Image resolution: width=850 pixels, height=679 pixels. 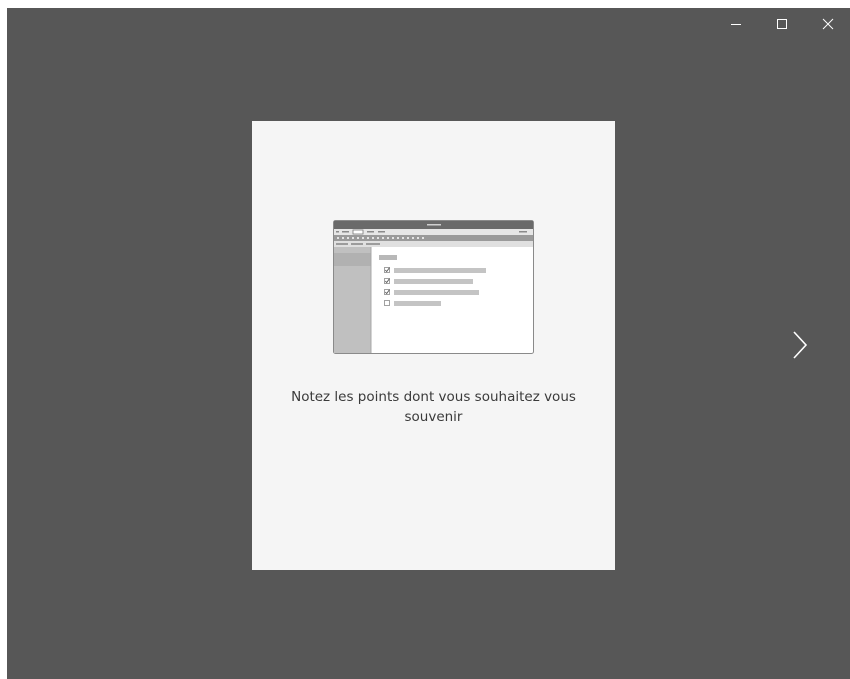 I want to click on chevron-right-icon, so click(x=800, y=345).